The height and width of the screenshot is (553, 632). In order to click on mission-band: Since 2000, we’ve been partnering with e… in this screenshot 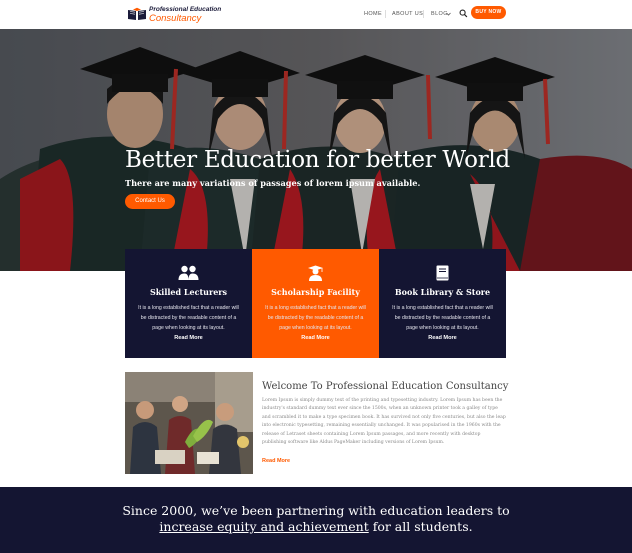, I will do `click(316, 520)`.